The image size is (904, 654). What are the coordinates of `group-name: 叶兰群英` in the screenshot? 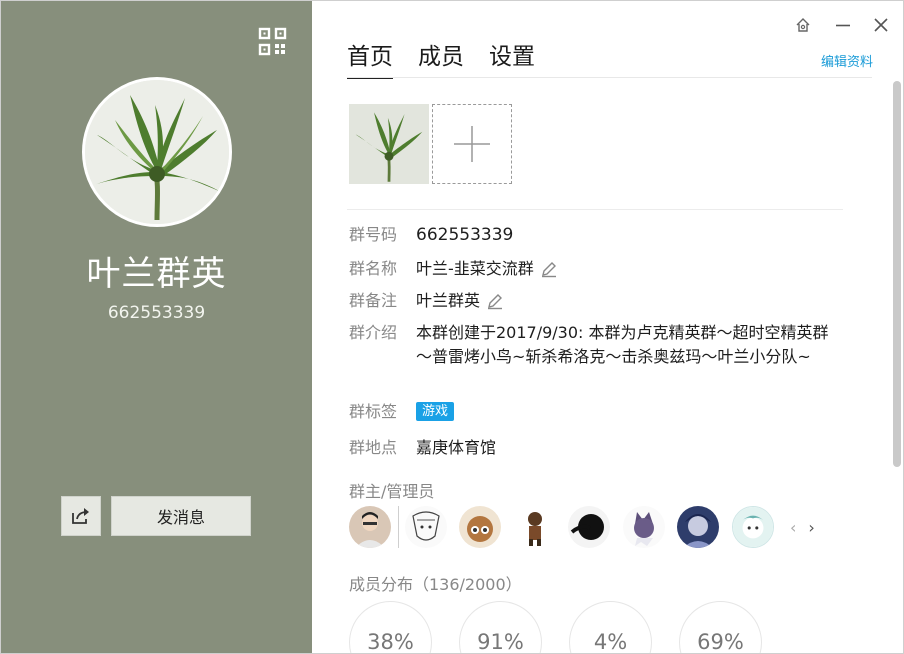 It's located at (156, 274).